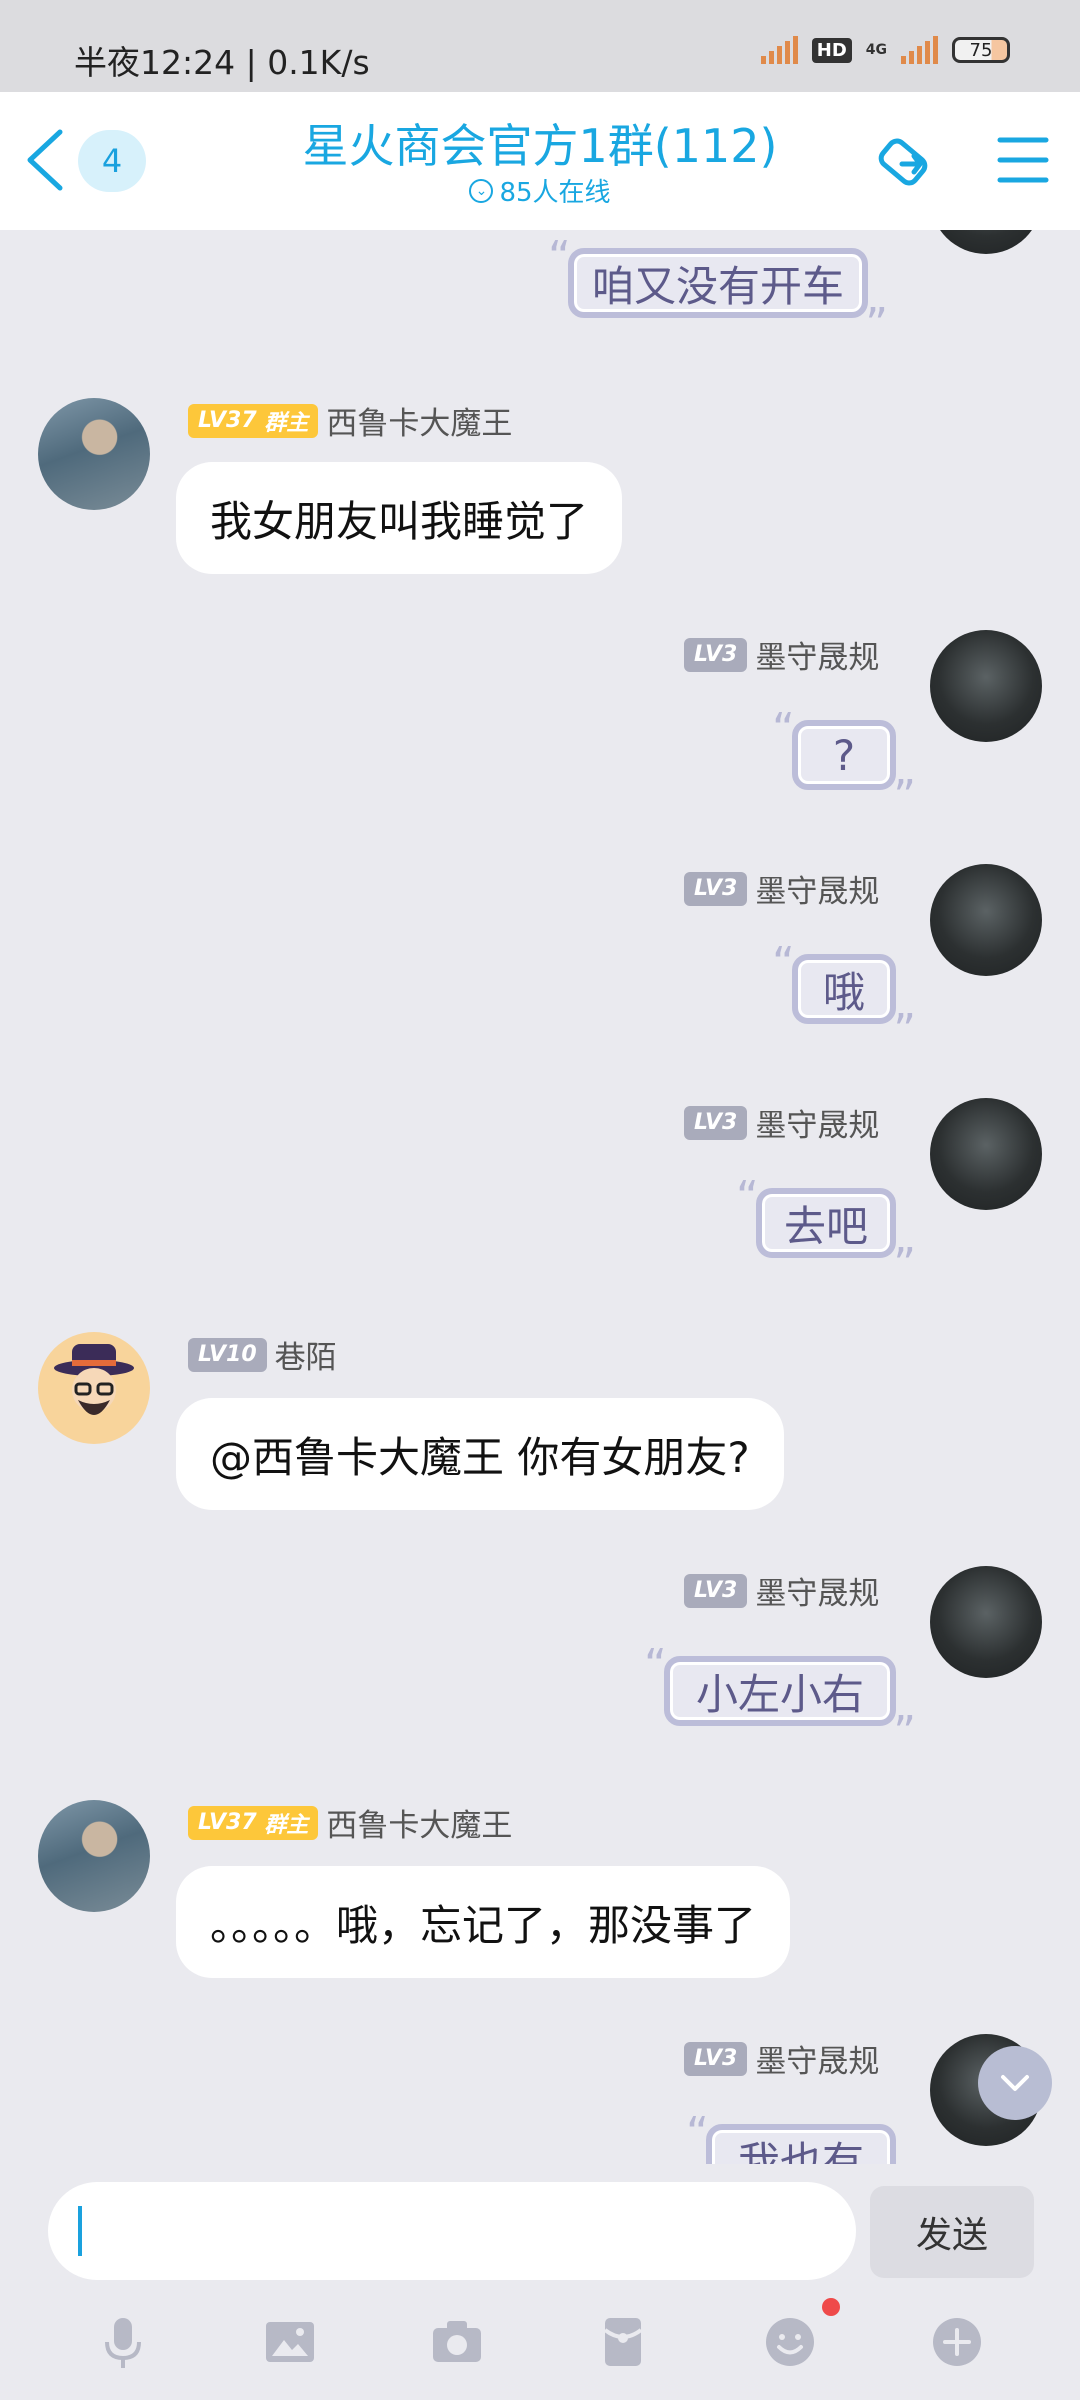 Image resolution: width=1080 pixels, height=2400 pixels. I want to click on signal-4g-icon, so click(919, 50).